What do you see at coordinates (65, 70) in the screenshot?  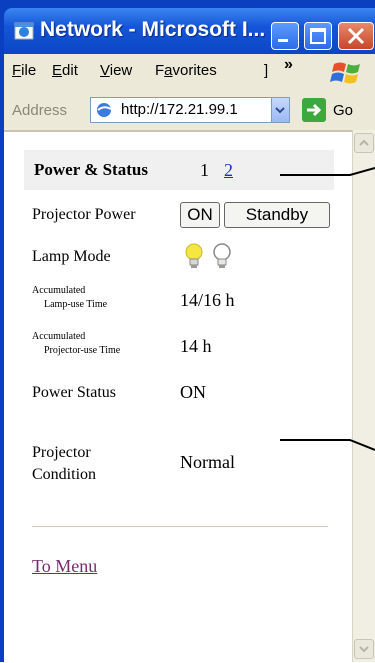 I see `menu-edit: Edit` at bounding box center [65, 70].